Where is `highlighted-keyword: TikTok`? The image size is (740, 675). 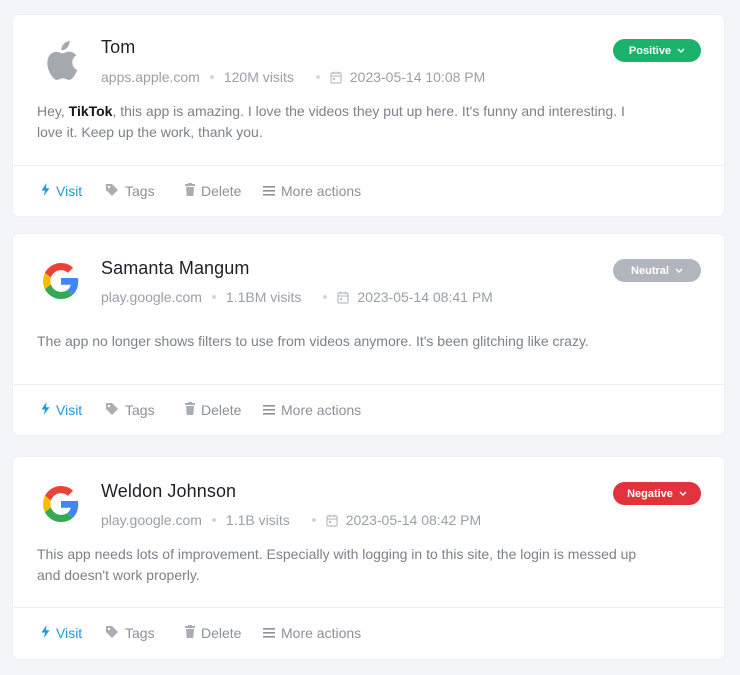
highlighted-keyword: TikTok is located at coordinates (90, 111).